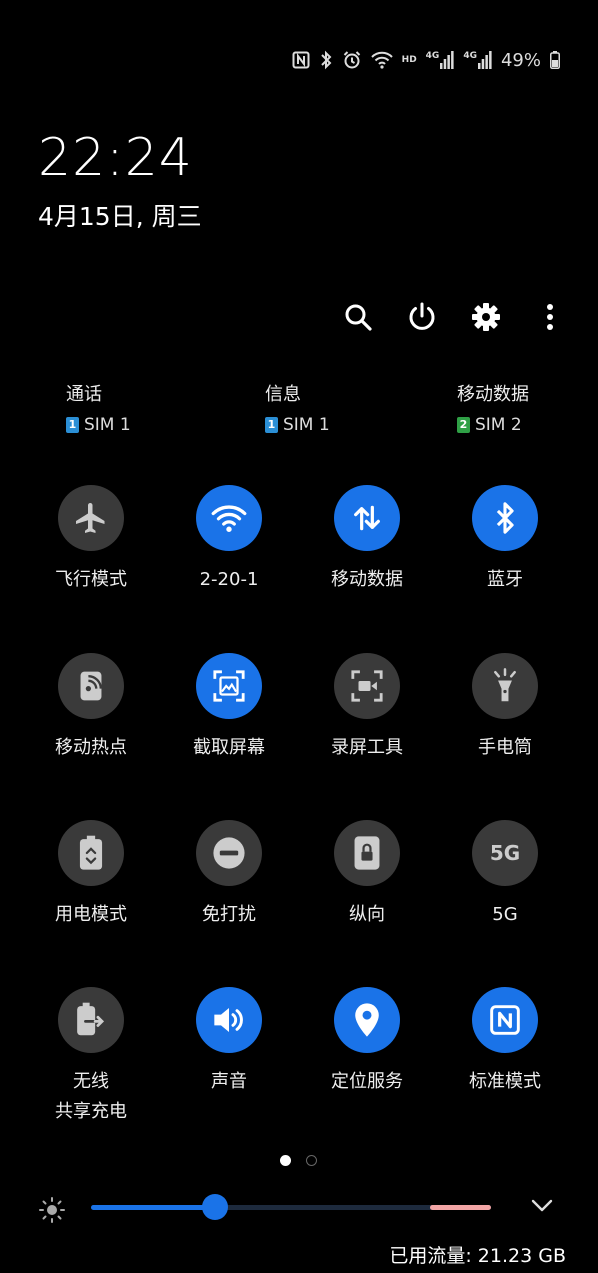  I want to click on power-mode-icon, so click(91, 852).